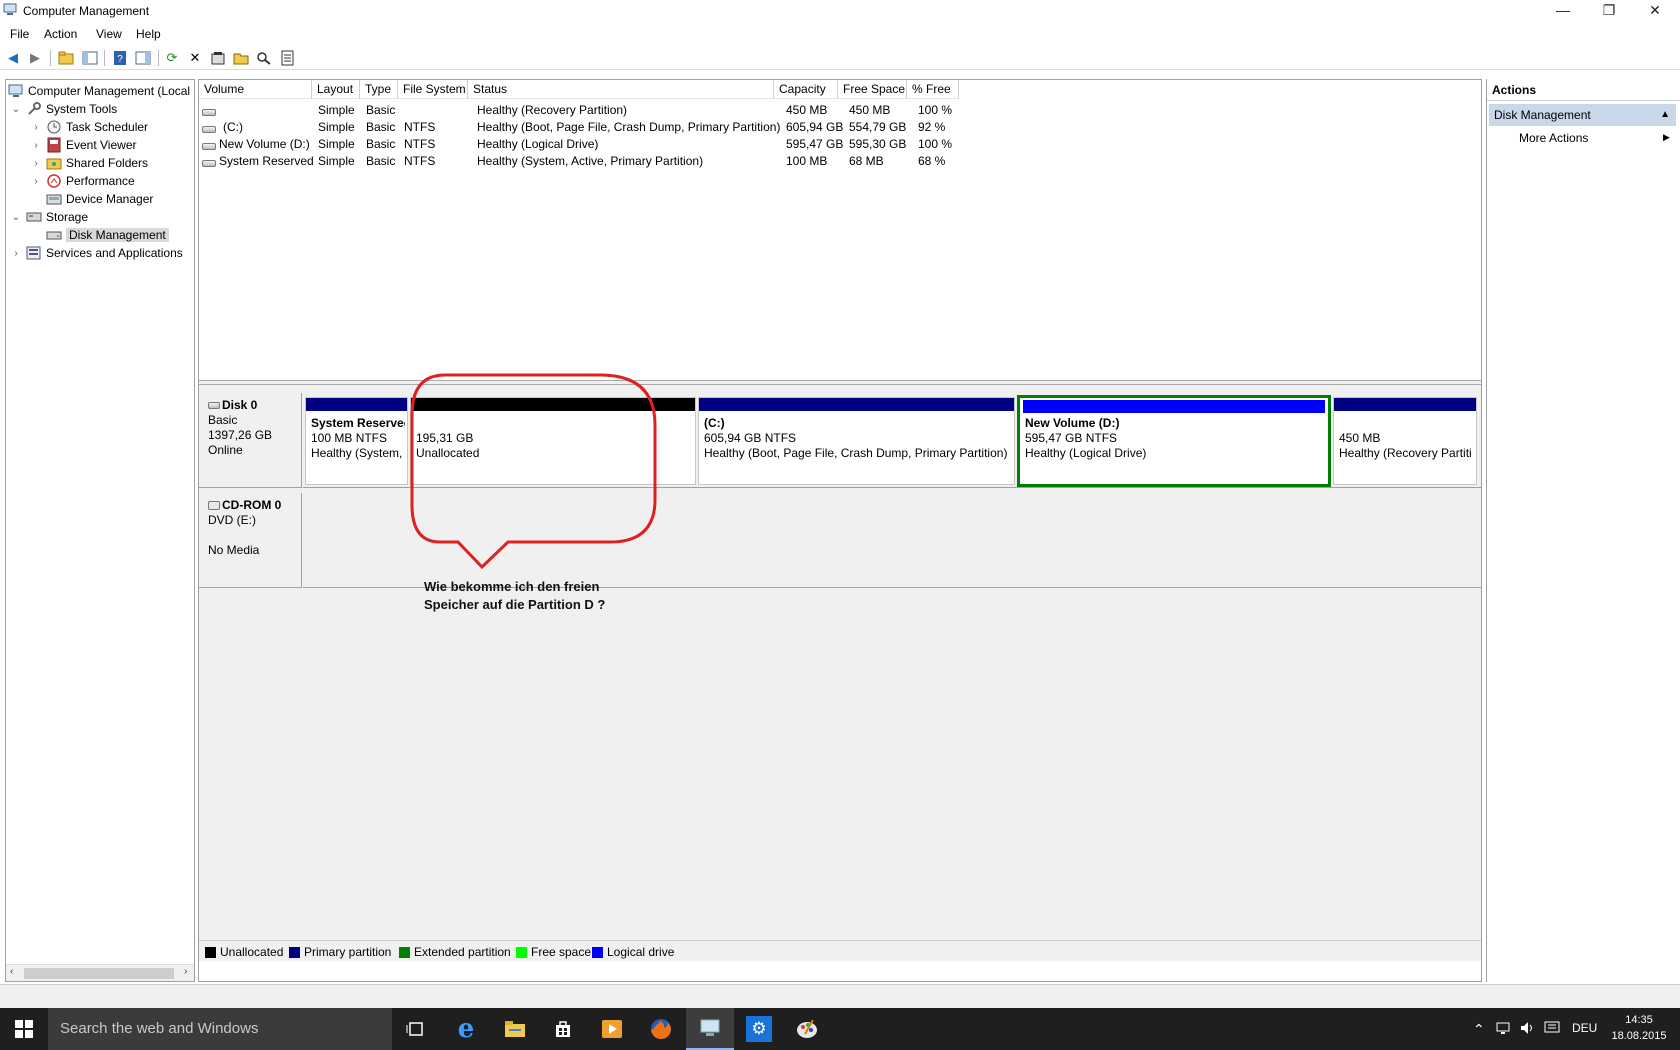 The height and width of the screenshot is (1050, 1680). What do you see at coordinates (225, 450) in the screenshot?
I see `disk-state: Online` at bounding box center [225, 450].